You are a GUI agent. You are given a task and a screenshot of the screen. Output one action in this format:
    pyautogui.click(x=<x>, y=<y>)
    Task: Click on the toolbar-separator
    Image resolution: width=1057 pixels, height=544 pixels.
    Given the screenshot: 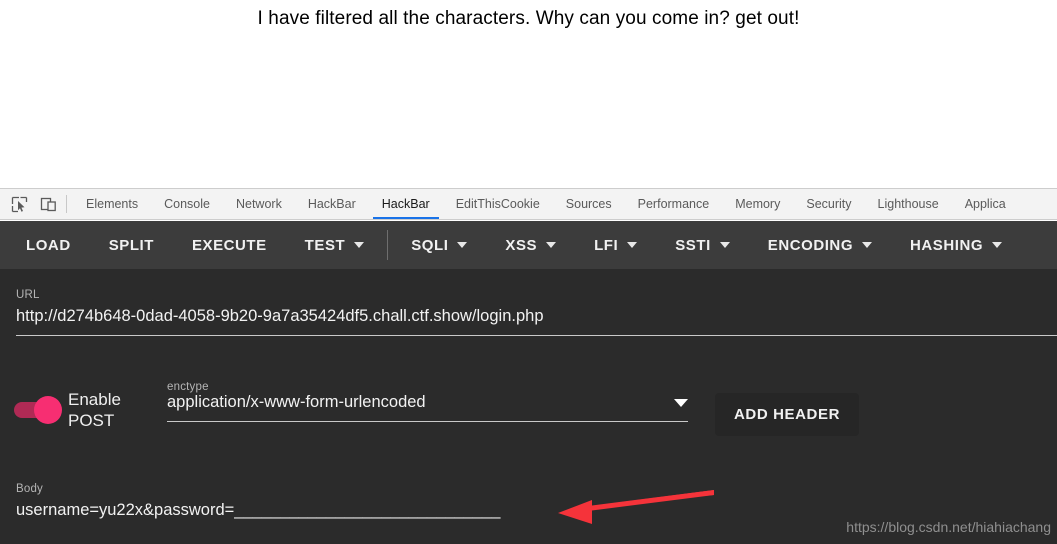 What is the action you would take?
    pyautogui.click(x=66, y=204)
    